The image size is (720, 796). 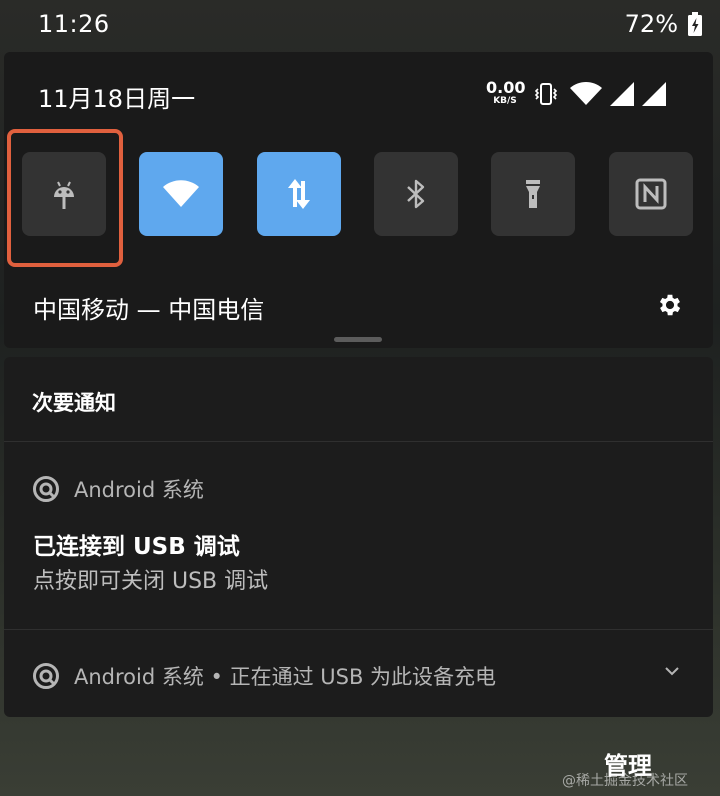 What do you see at coordinates (360, 25) in the screenshot?
I see `status-bar: 11:26 72%` at bounding box center [360, 25].